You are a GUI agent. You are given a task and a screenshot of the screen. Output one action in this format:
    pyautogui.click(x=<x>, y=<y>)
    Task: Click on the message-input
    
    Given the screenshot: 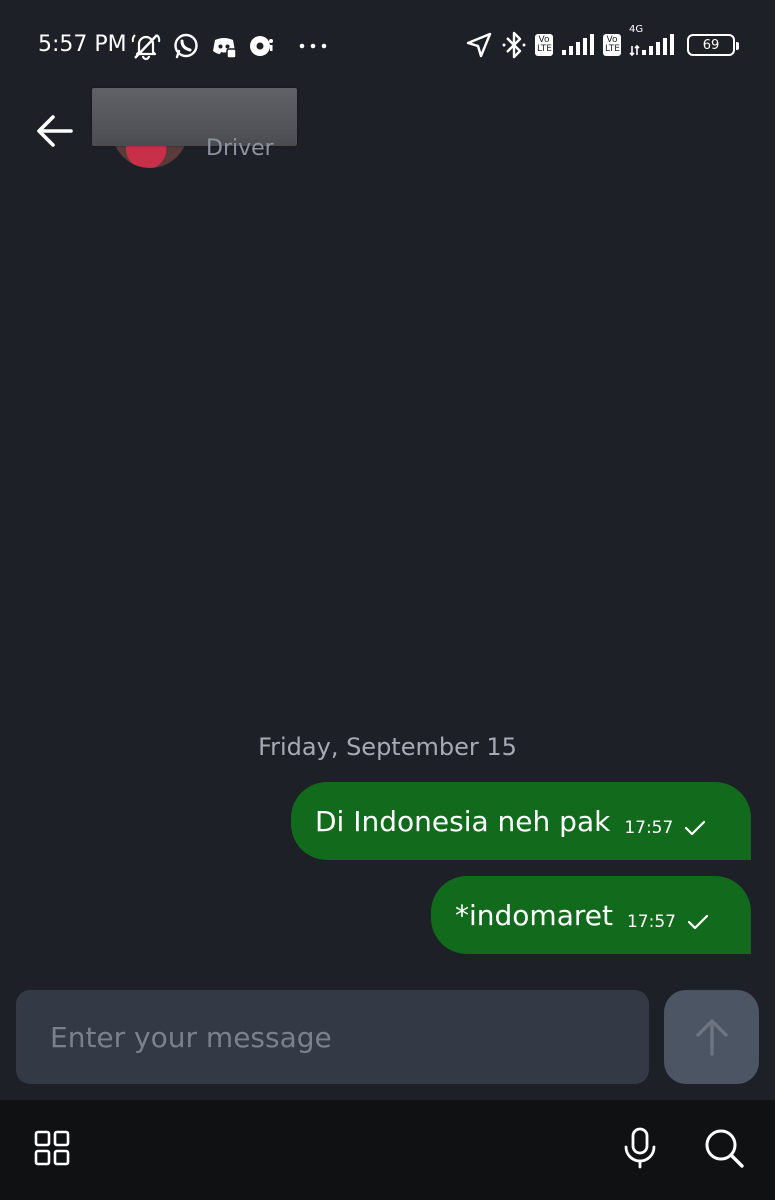 What is the action you would take?
    pyautogui.click(x=332, y=1037)
    